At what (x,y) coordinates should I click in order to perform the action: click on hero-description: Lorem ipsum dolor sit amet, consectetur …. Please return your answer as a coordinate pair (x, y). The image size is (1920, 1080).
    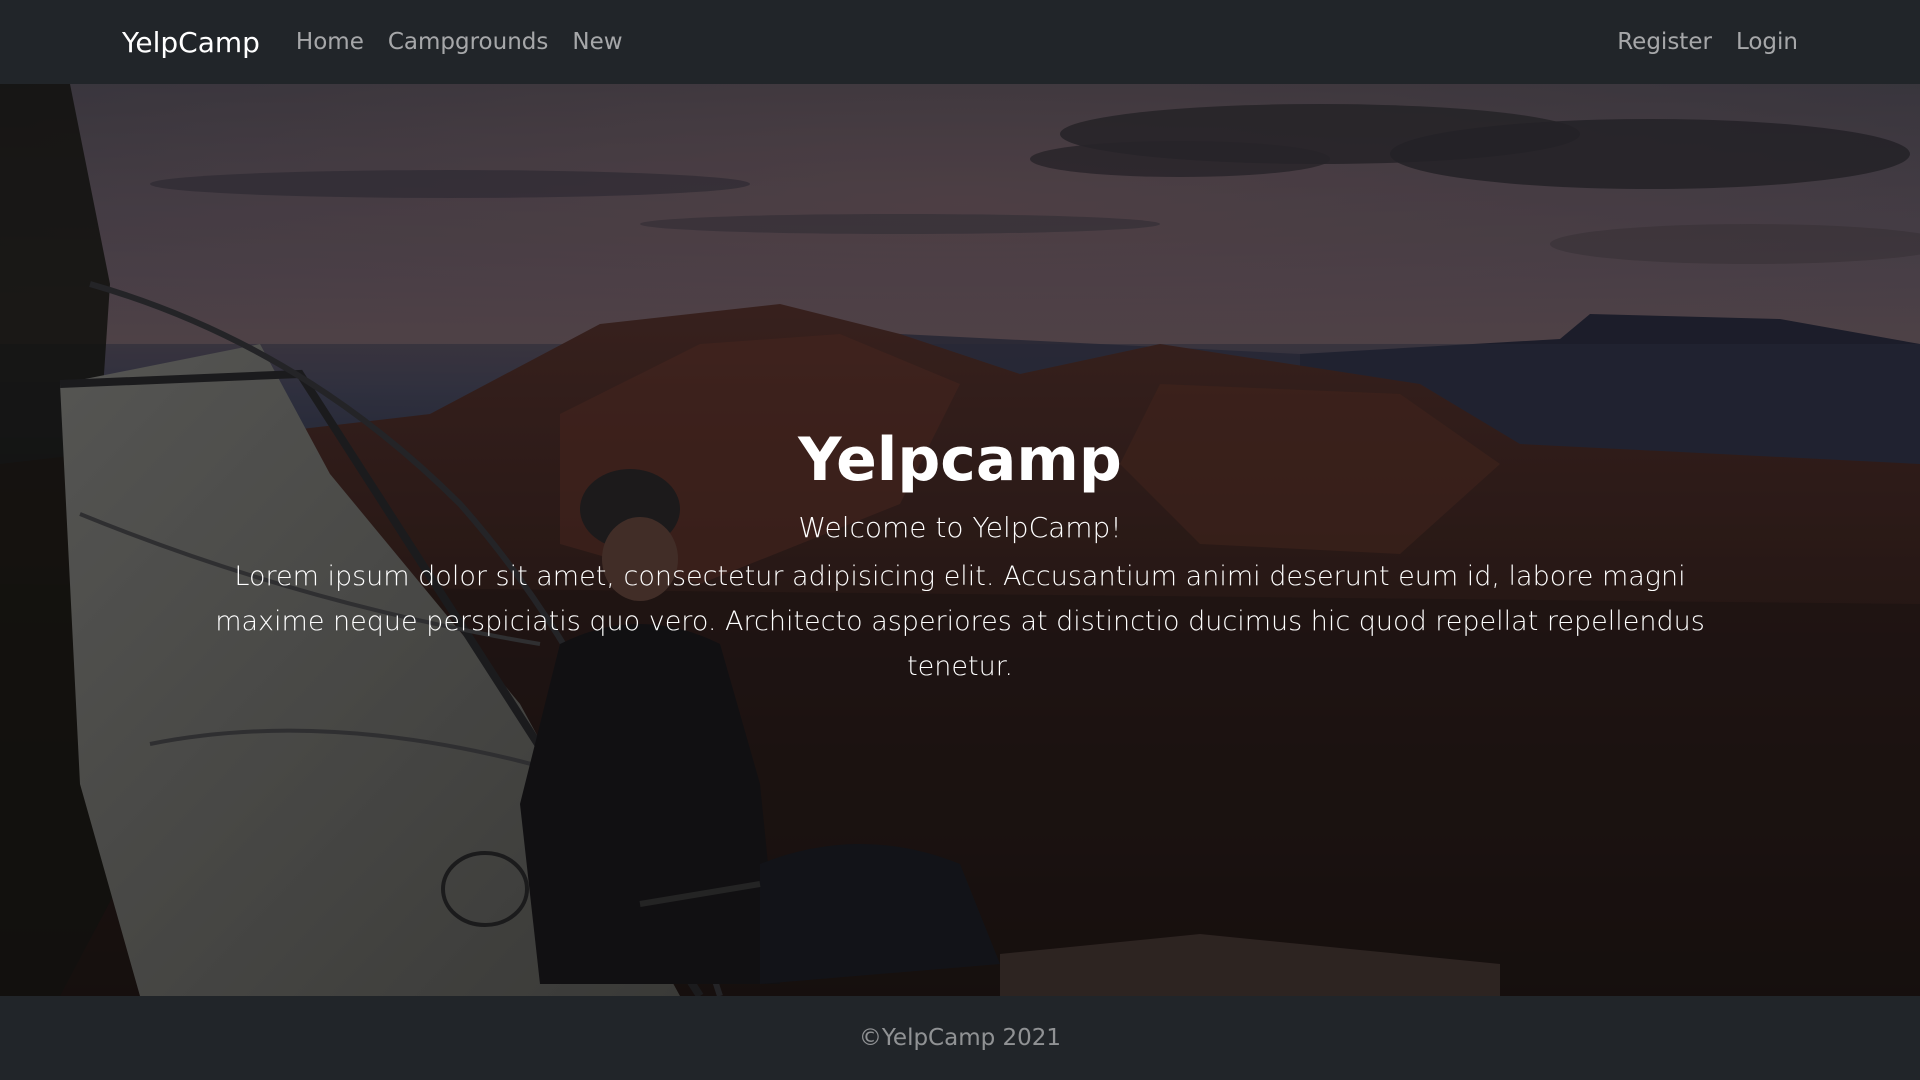
    Looking at the image, I should click on (960, 621).